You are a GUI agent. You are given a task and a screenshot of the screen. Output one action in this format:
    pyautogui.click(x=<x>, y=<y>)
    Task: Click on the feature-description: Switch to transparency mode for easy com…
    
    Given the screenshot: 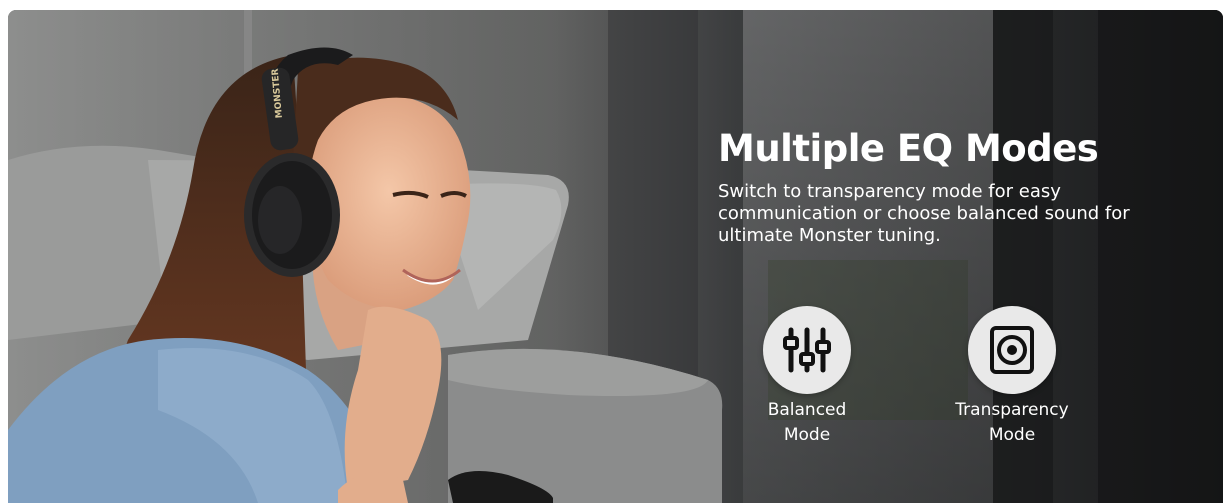 What is the action you would take?
    pyautogui.click(x=924, y=213)
    